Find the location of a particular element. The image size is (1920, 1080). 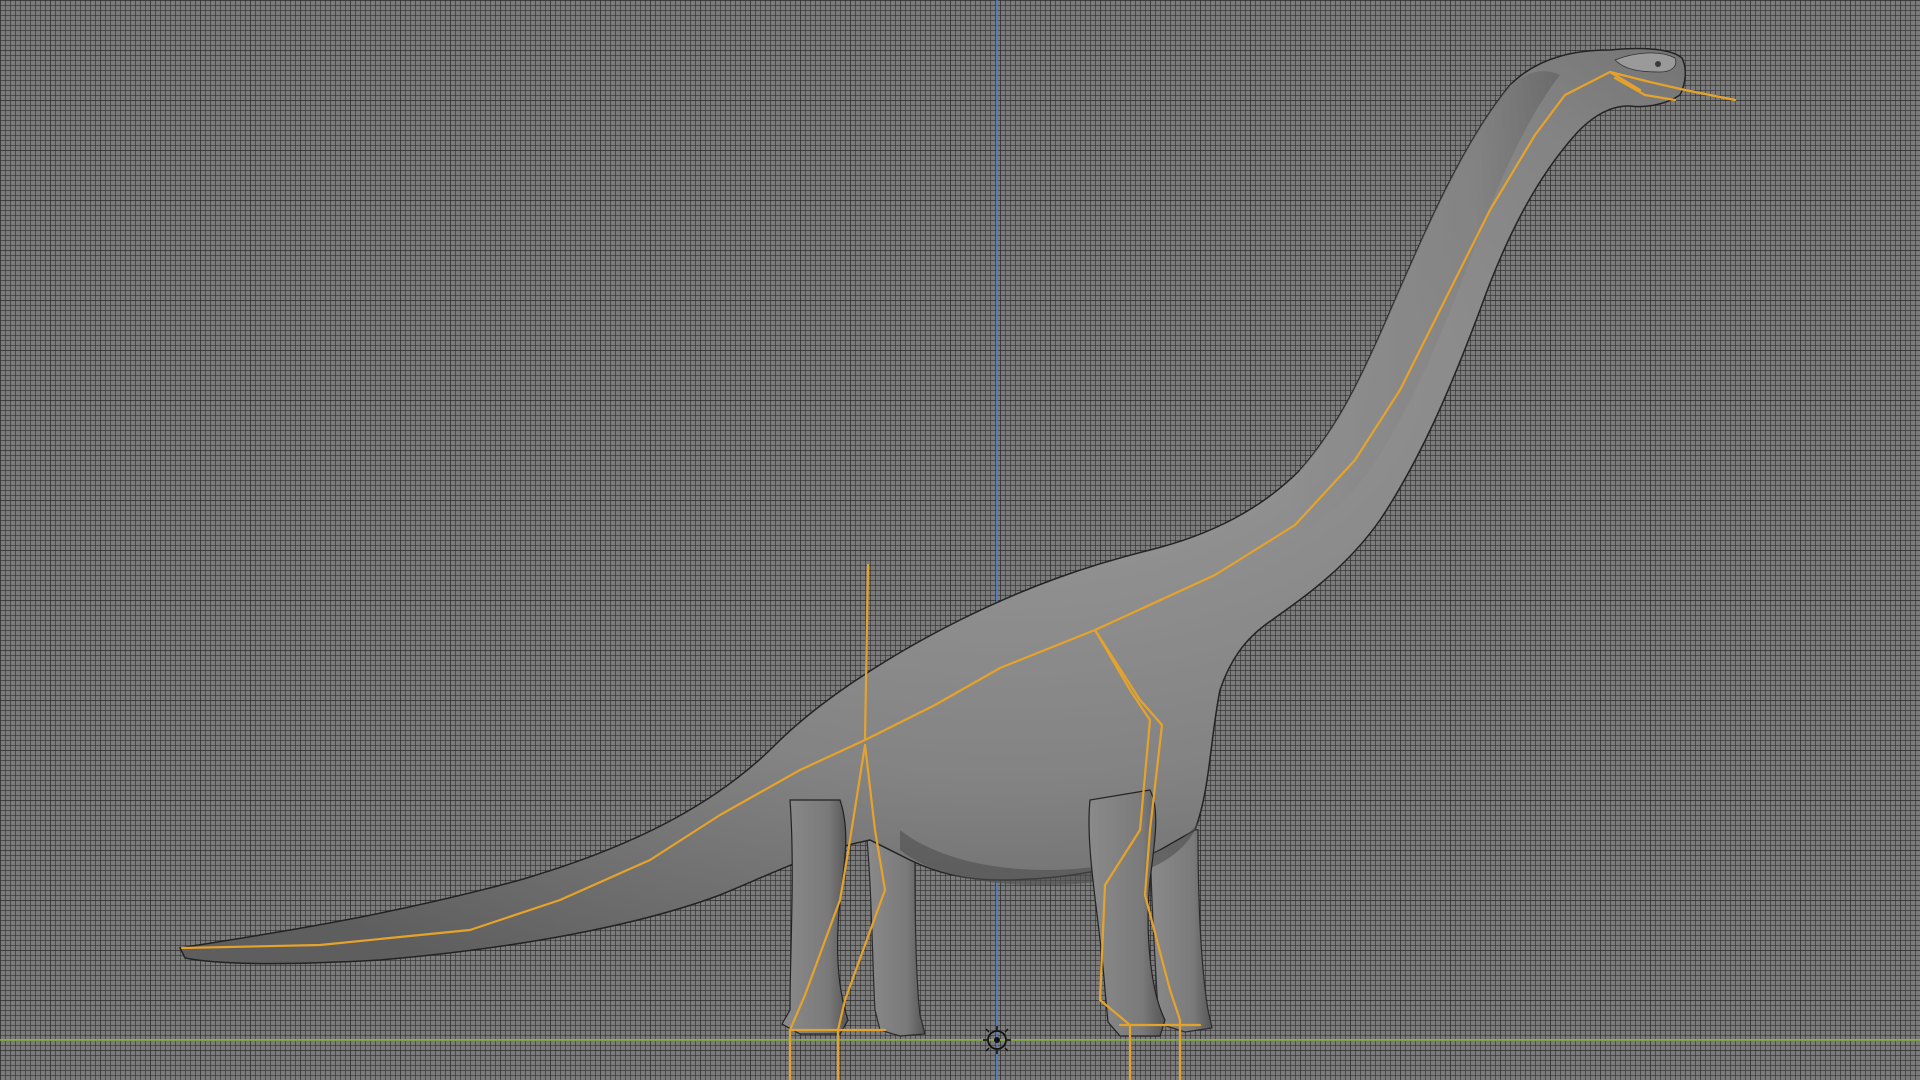

hind-leg-near is located at coordinates (815, 917).